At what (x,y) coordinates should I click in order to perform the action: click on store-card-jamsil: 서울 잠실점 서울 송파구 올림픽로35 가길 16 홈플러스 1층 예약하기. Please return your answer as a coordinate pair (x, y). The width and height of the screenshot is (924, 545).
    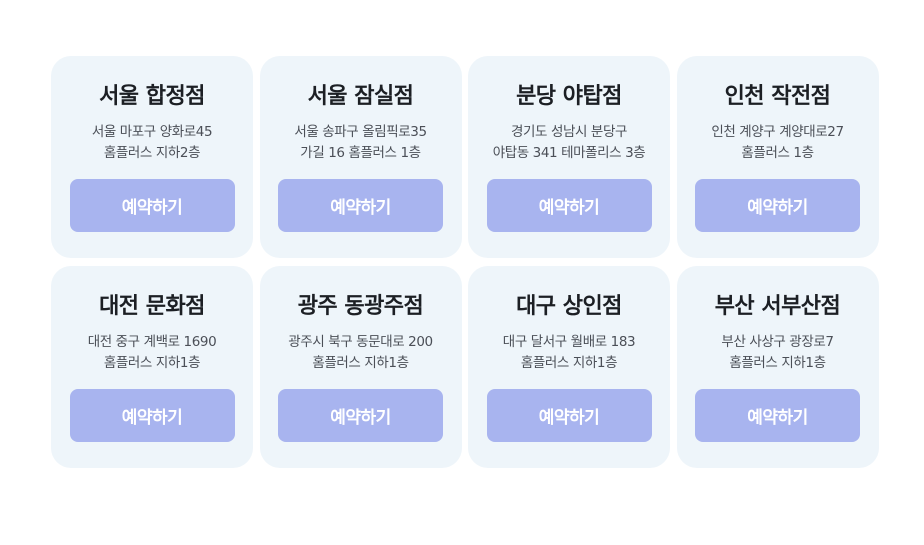
    Looking at the image, I should click on (360, 157).